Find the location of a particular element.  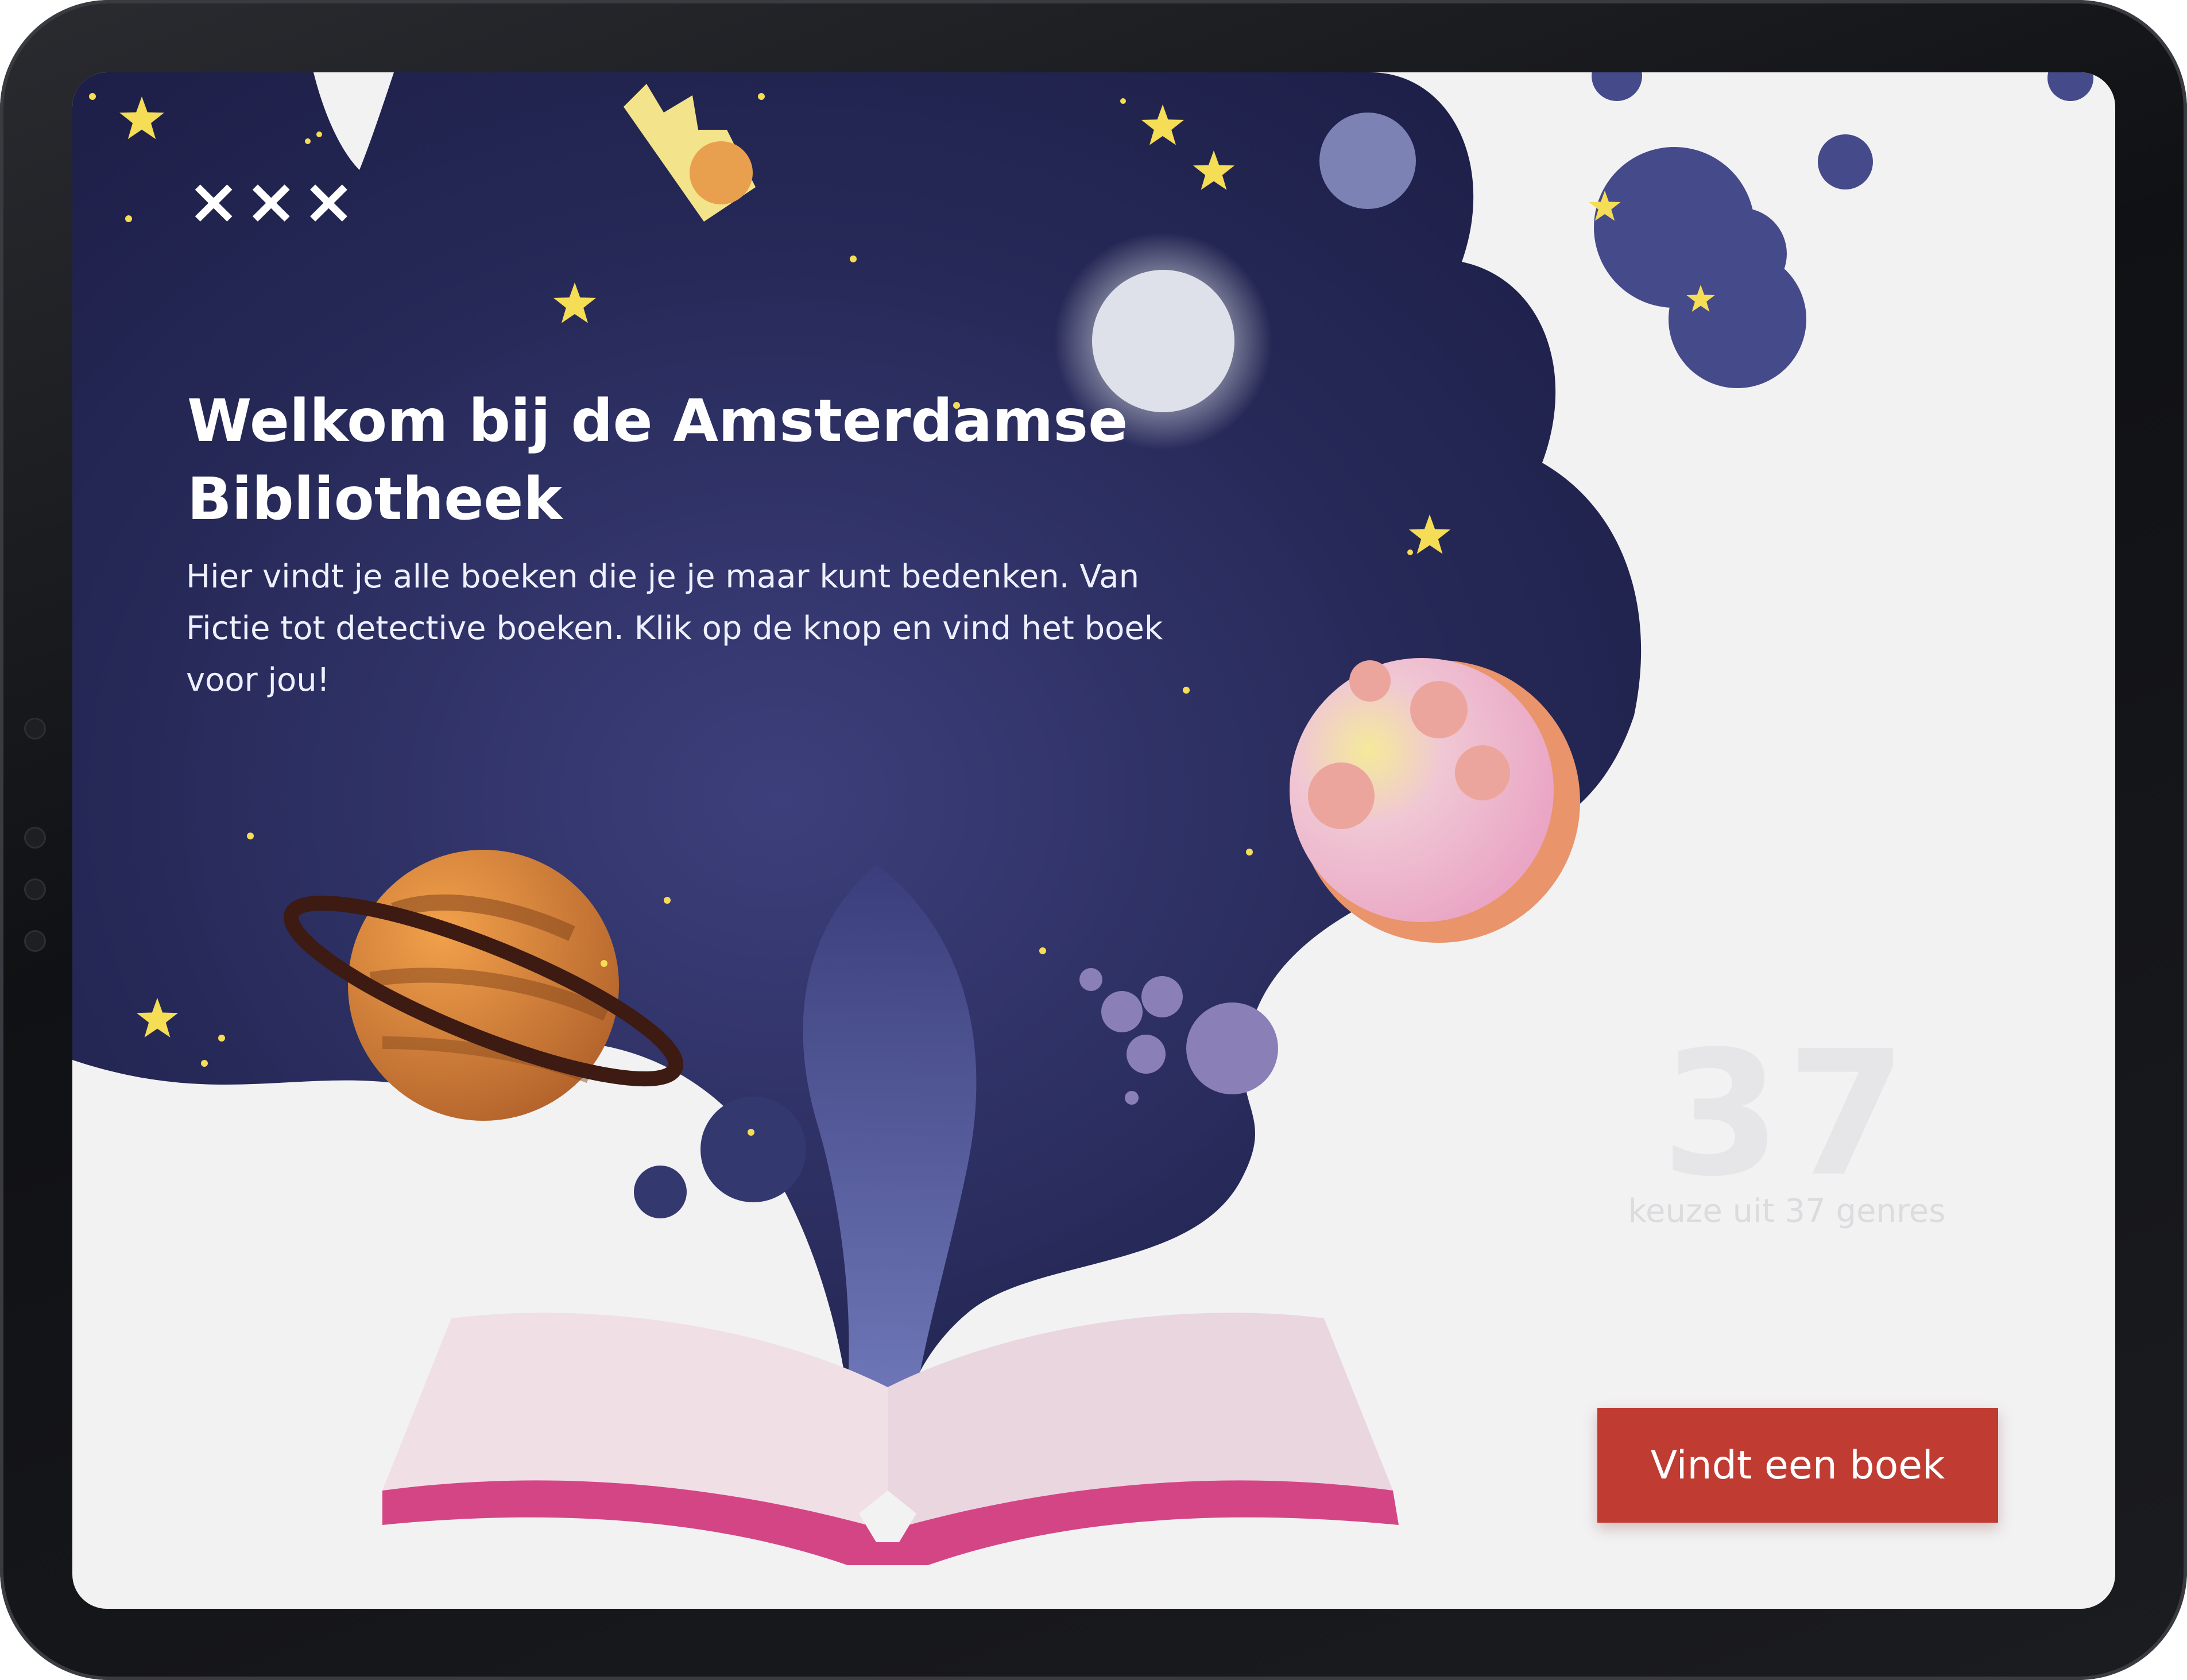

genre-counter: 37 keuze uit 37 genres is located at coordinates (1787, 1129).